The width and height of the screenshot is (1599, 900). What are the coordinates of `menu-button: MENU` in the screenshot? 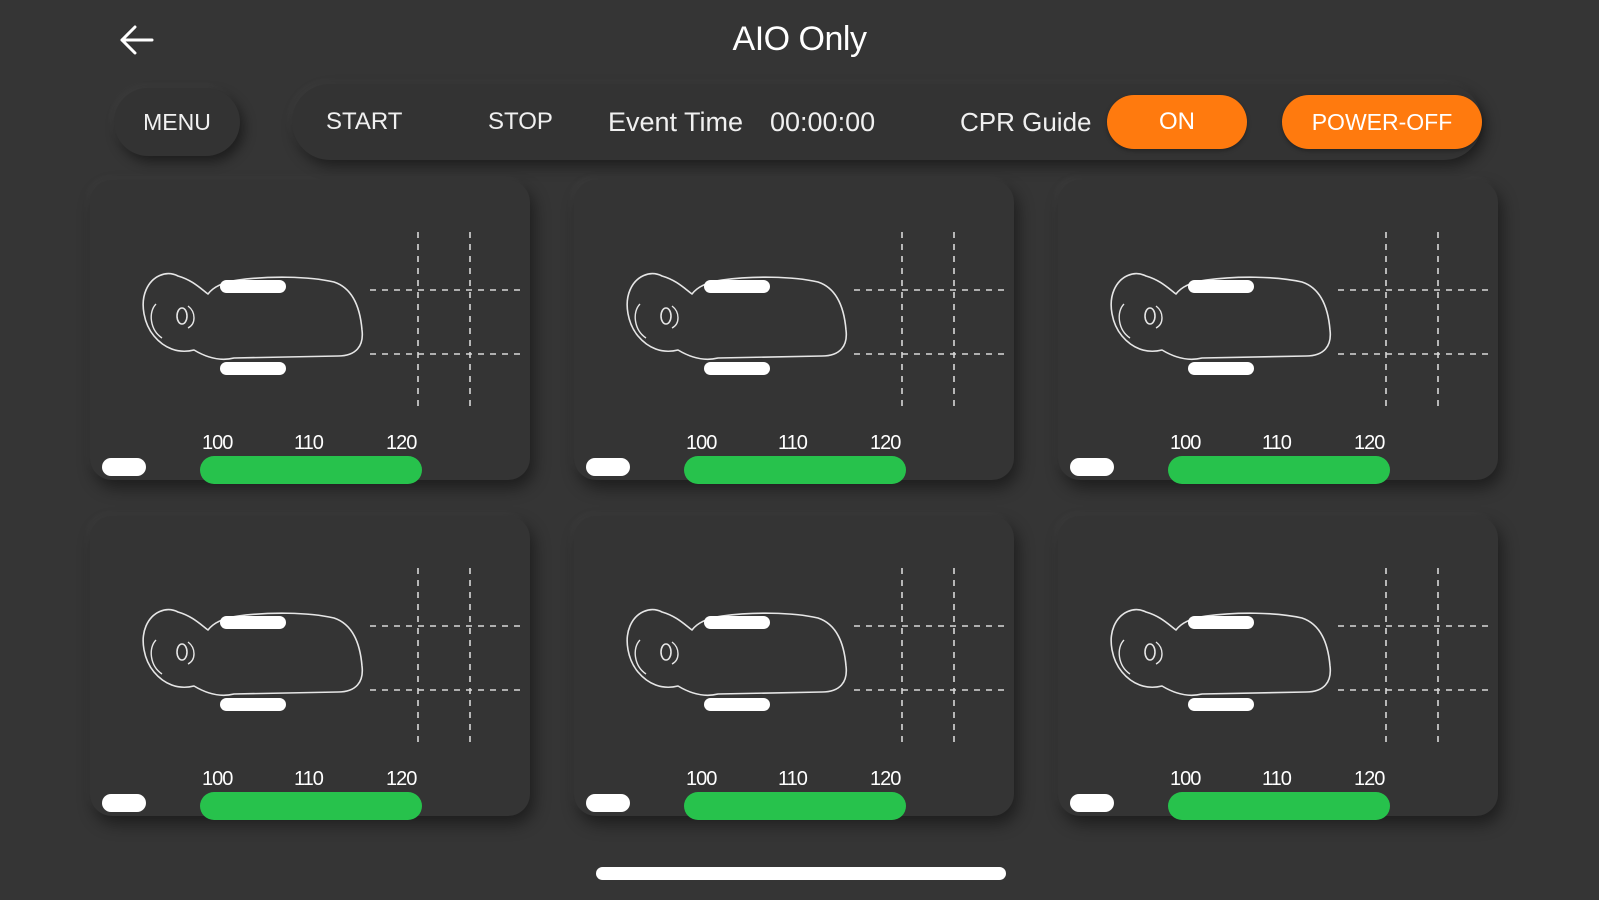 It's located at (177, 122).